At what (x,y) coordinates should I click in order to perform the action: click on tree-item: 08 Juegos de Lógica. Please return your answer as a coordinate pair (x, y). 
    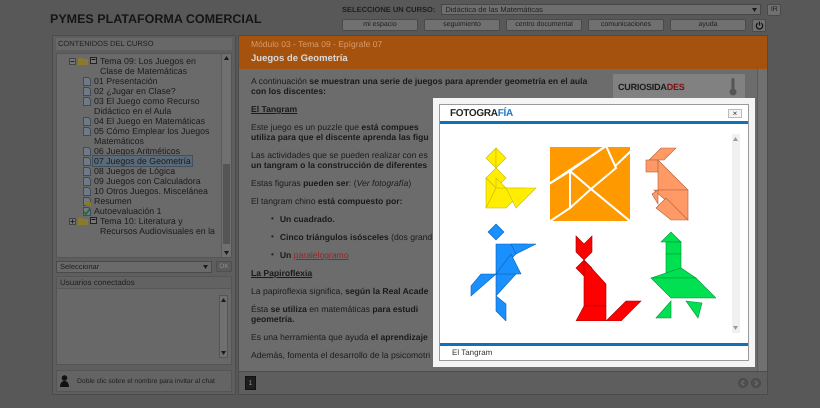
    Looking at the image, I should click on (134, 171).